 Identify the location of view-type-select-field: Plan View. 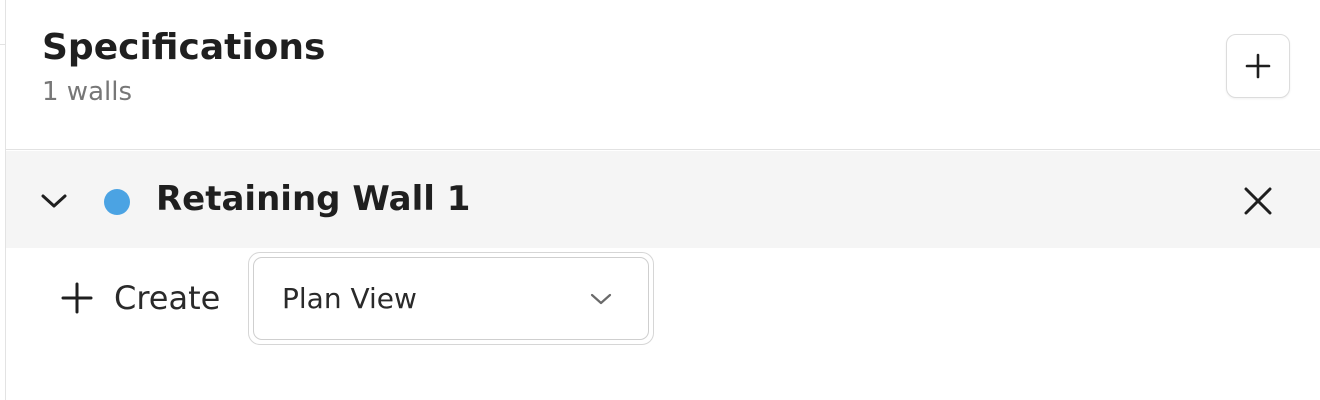
(451, 298).